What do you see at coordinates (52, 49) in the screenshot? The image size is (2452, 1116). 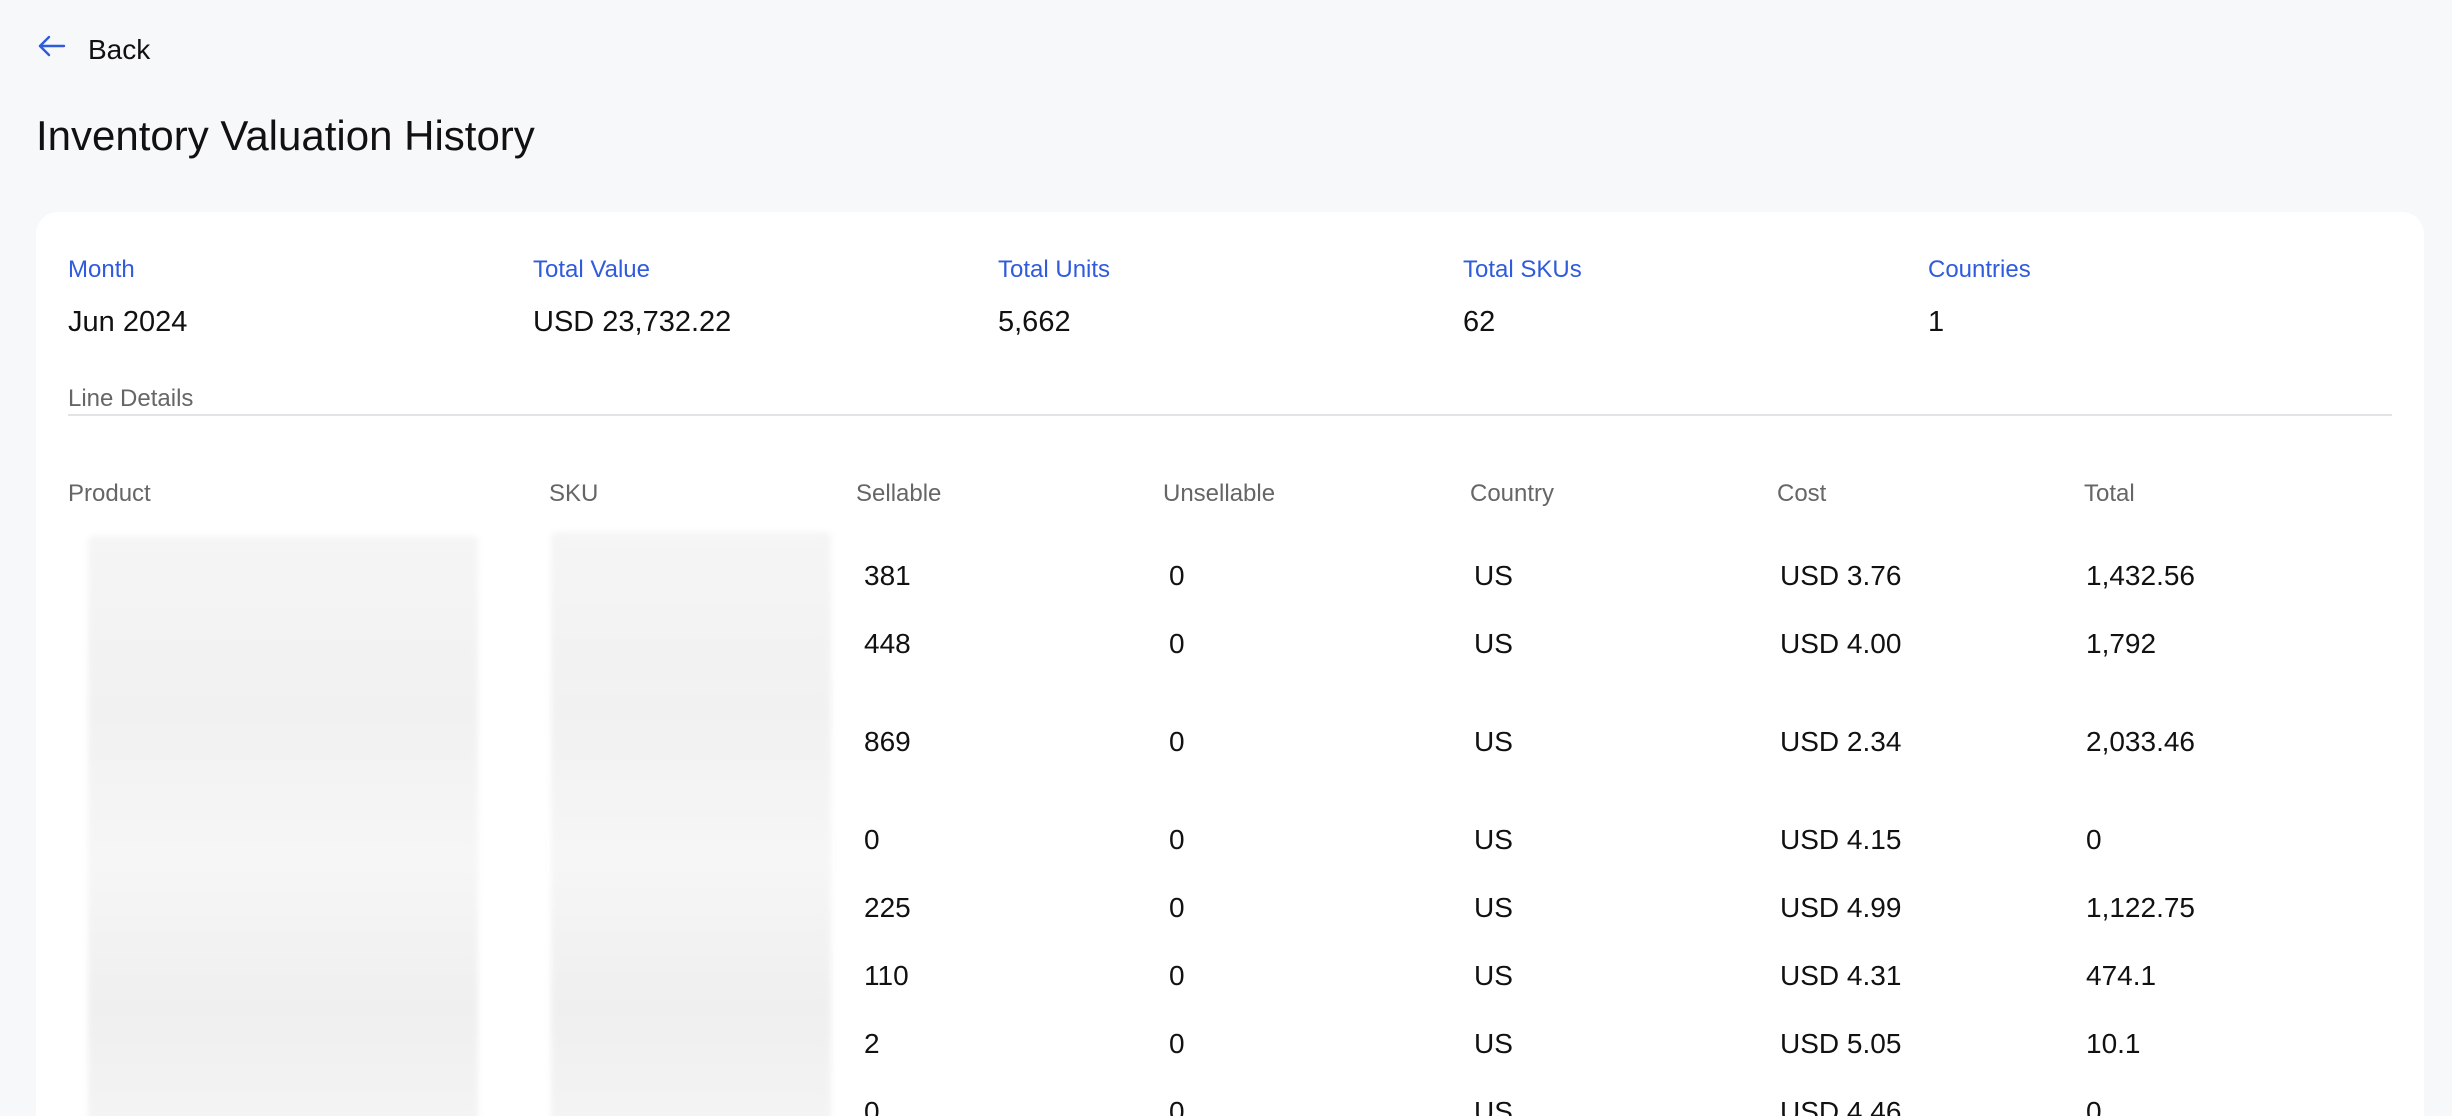 I see `arrow-left-icon` at bounding box center [52, 49].